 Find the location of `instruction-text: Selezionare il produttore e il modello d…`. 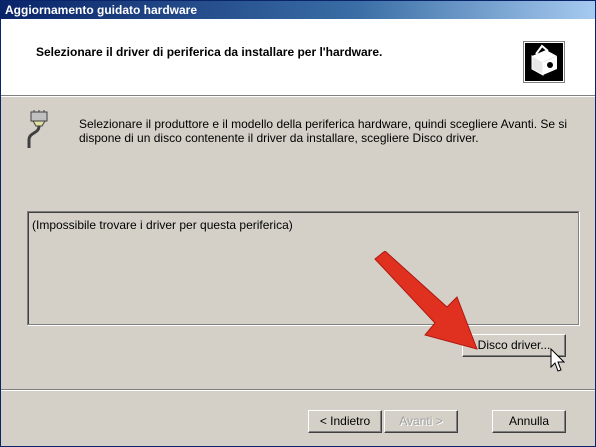

instruction-text: Selezionare il produttore e il modello d… is located at coordinates (323, 131).